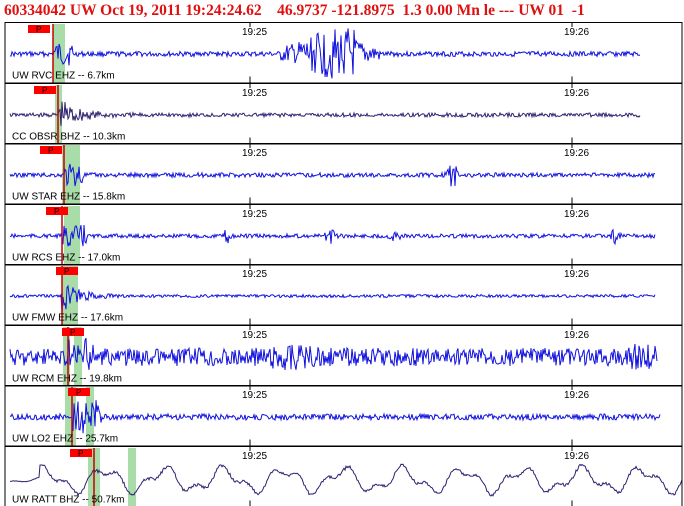 The width and height of the screenshot is (684, 506). Describe the element at coordinates (531, 10) in the screenshot. I see `event-source: UW` at that location.